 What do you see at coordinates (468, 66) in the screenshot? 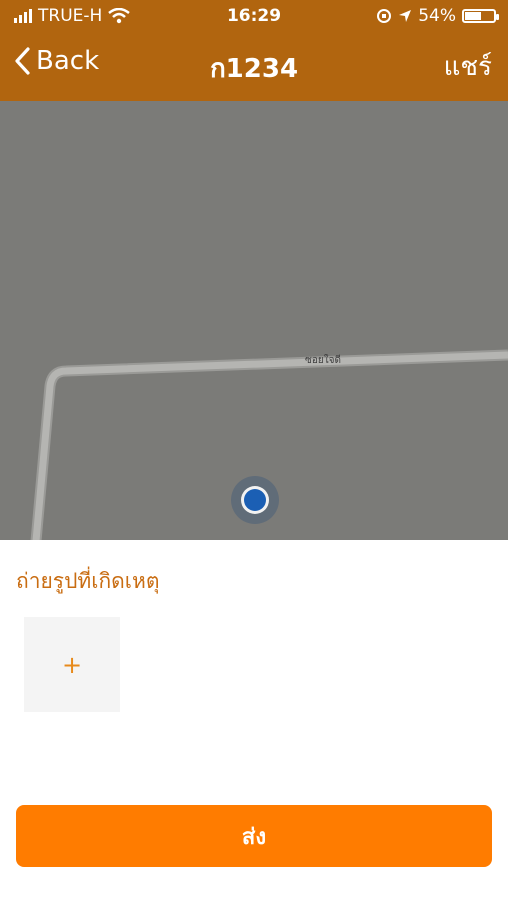
I see `share-button: แชร์` at bounding box center [468, 66].